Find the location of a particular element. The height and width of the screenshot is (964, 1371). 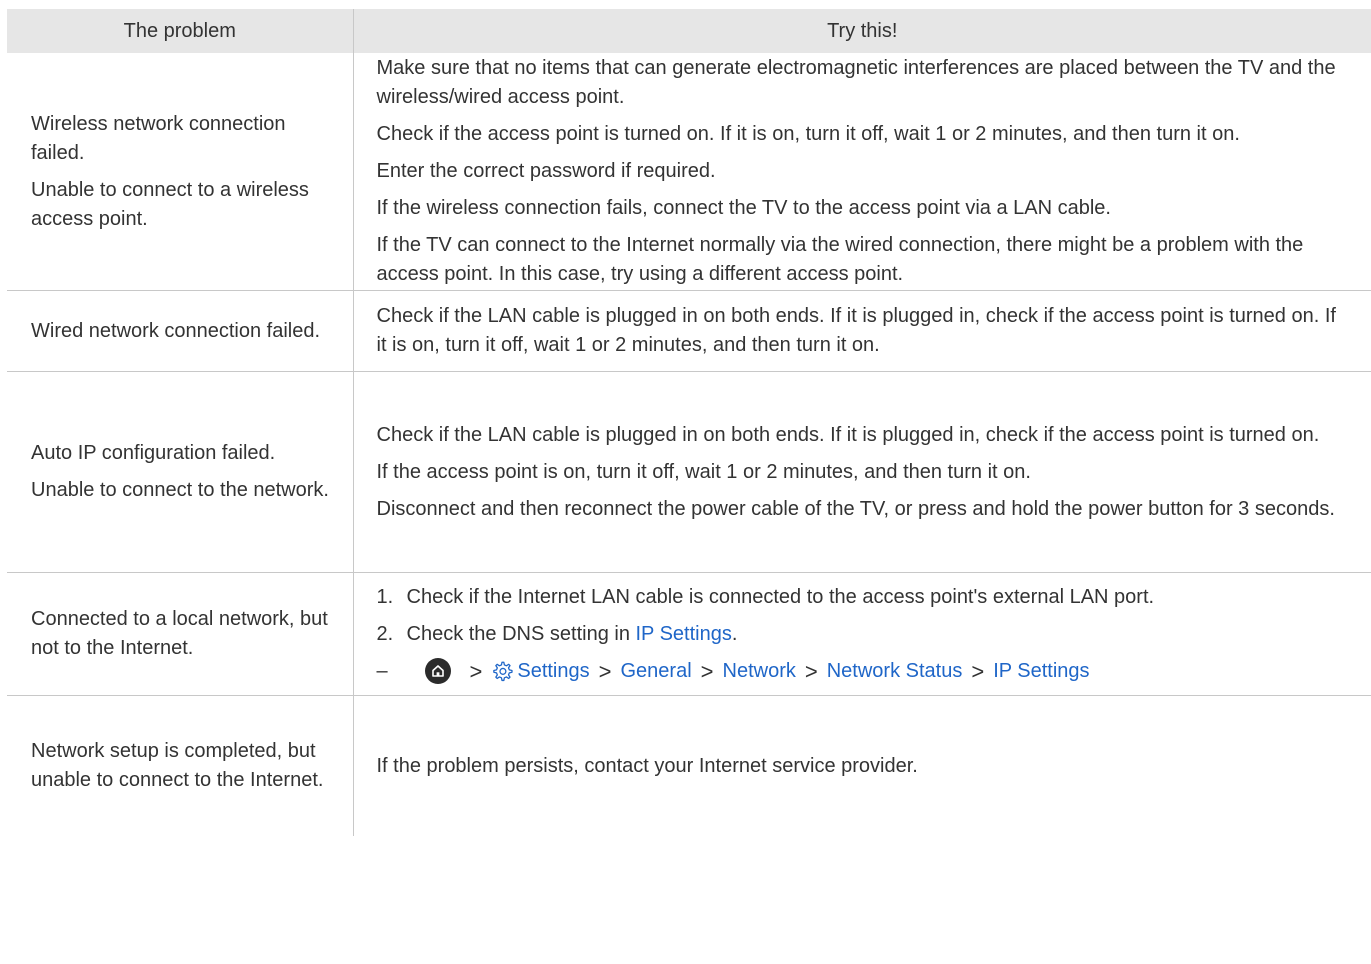

problem-cell: Wired network connection failed. is located at coordinates (180, 331).